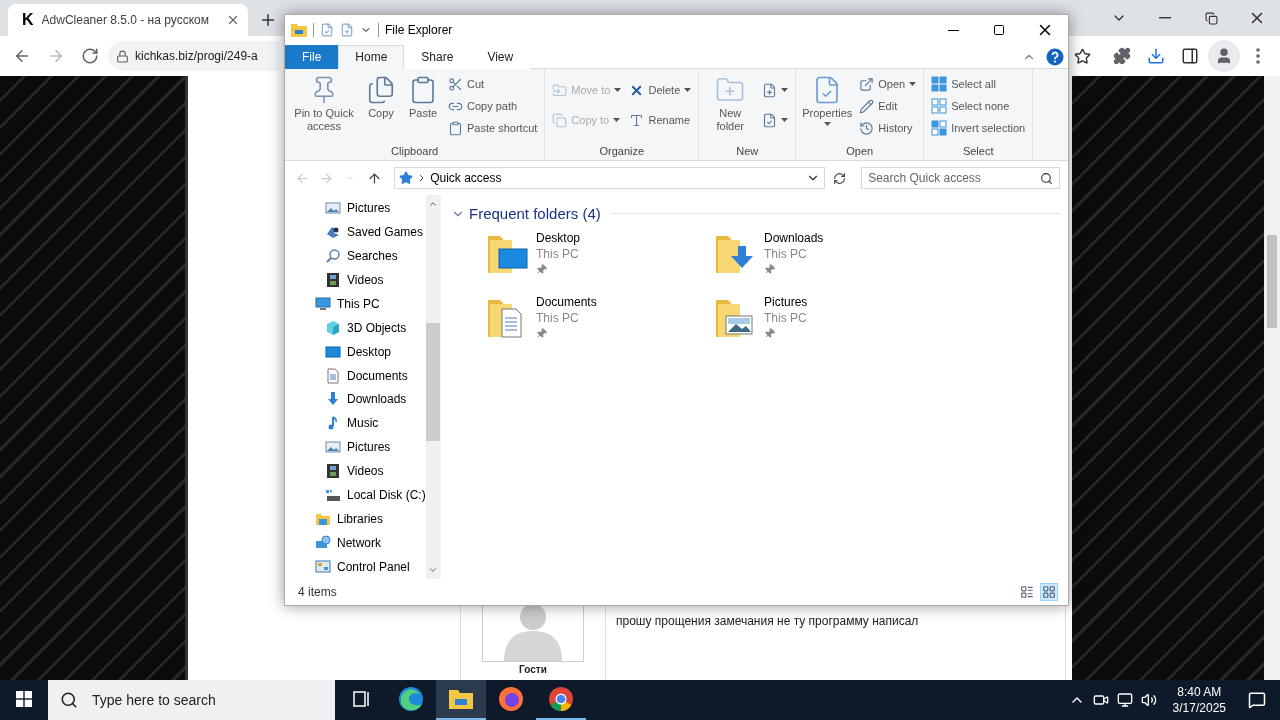 The width and height of the screenshot is (1280, 720). Describe the element at coordinates (888, 84) in the screenshot. I see `ribbon-button: Open` at that location.